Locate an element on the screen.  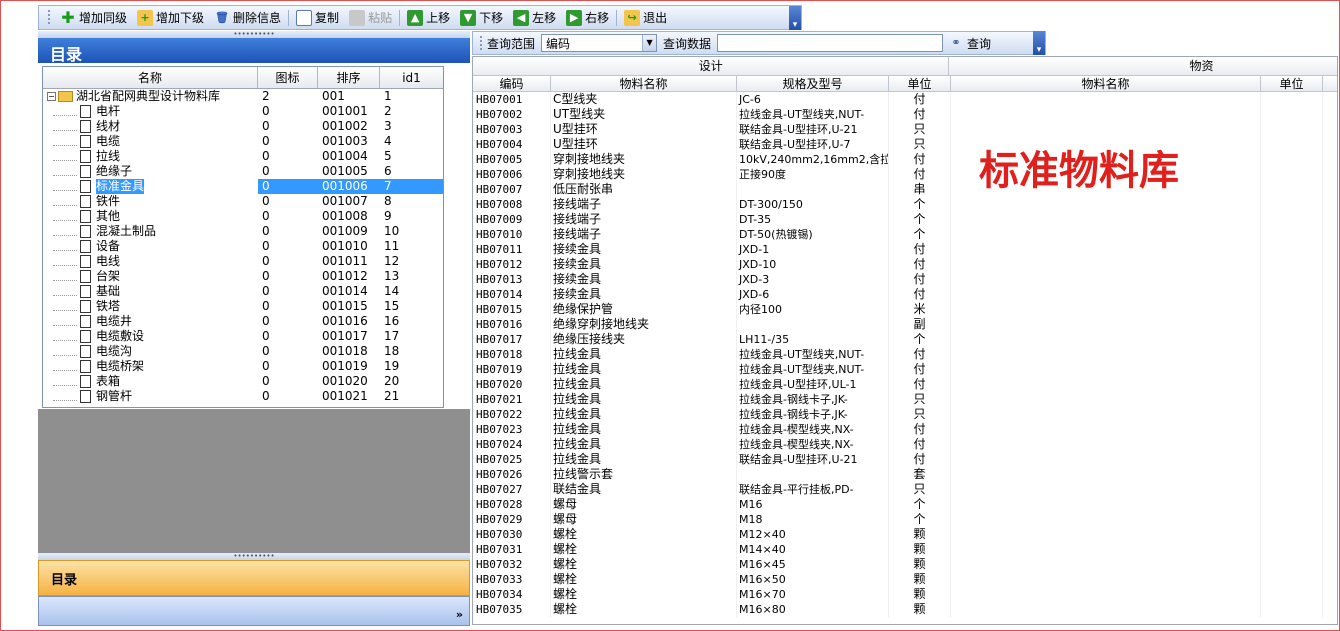
table-row: HB07028 螺母 M16 个 is located at coordinates (905, 504).